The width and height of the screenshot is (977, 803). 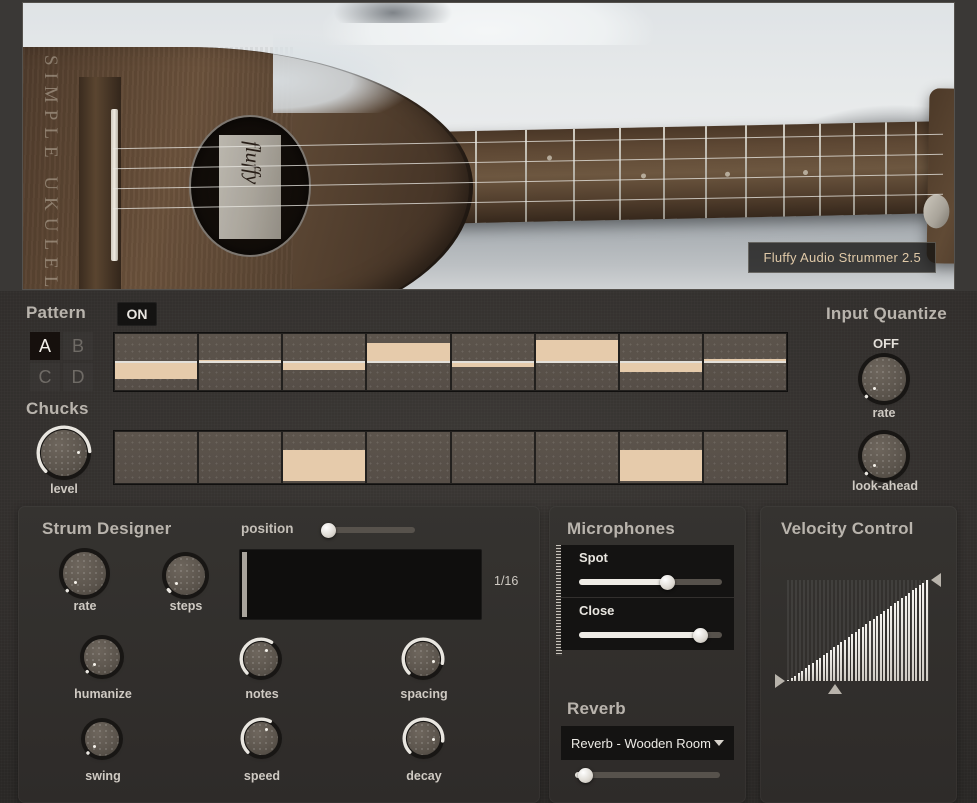 What do you see at coordinates (650, 582) in the screenshot?
I see `mic-spot-slider` at bounding box center [650, 582].